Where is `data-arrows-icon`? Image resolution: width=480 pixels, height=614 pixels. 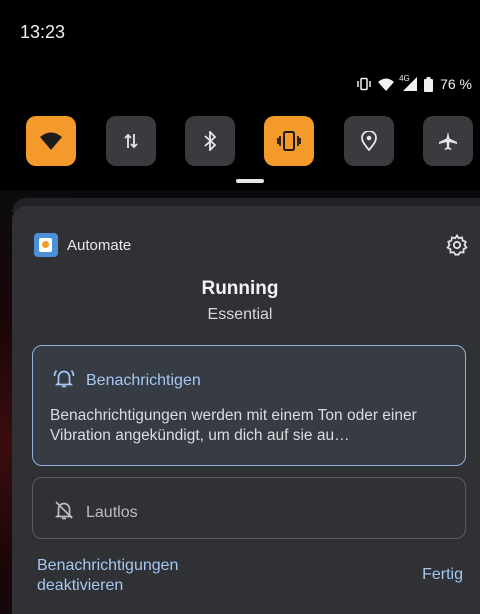
data-arrows-icon is located at coordinates (131, 141).